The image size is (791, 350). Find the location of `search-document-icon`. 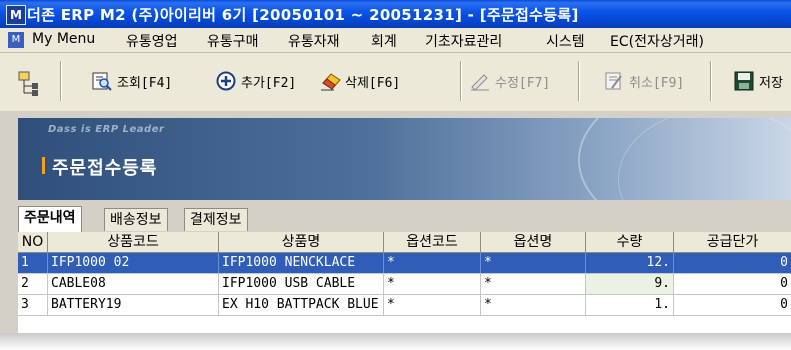

search-document-icon is located at coordinates (102, 81).